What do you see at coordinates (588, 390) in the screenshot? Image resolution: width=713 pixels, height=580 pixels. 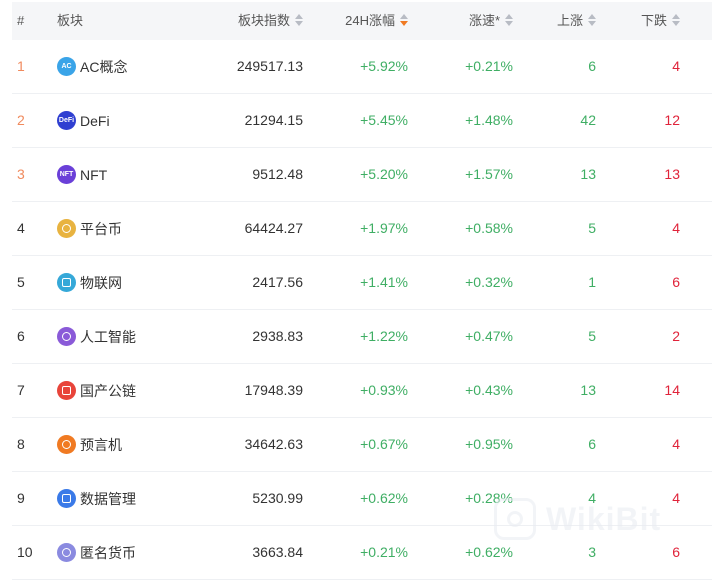 I see `up-count: 13` at bounding box center [588, 390].